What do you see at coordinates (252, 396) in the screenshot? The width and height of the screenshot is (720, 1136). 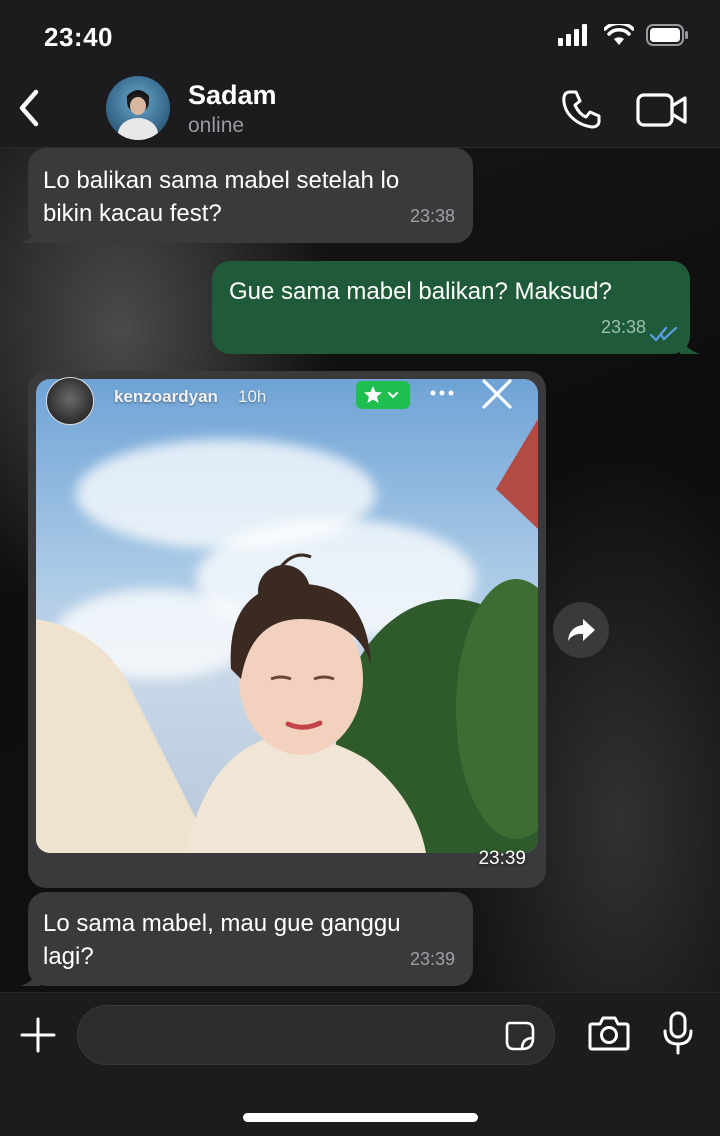 I see `story-age: 10h` at bounding box center [252, 396].